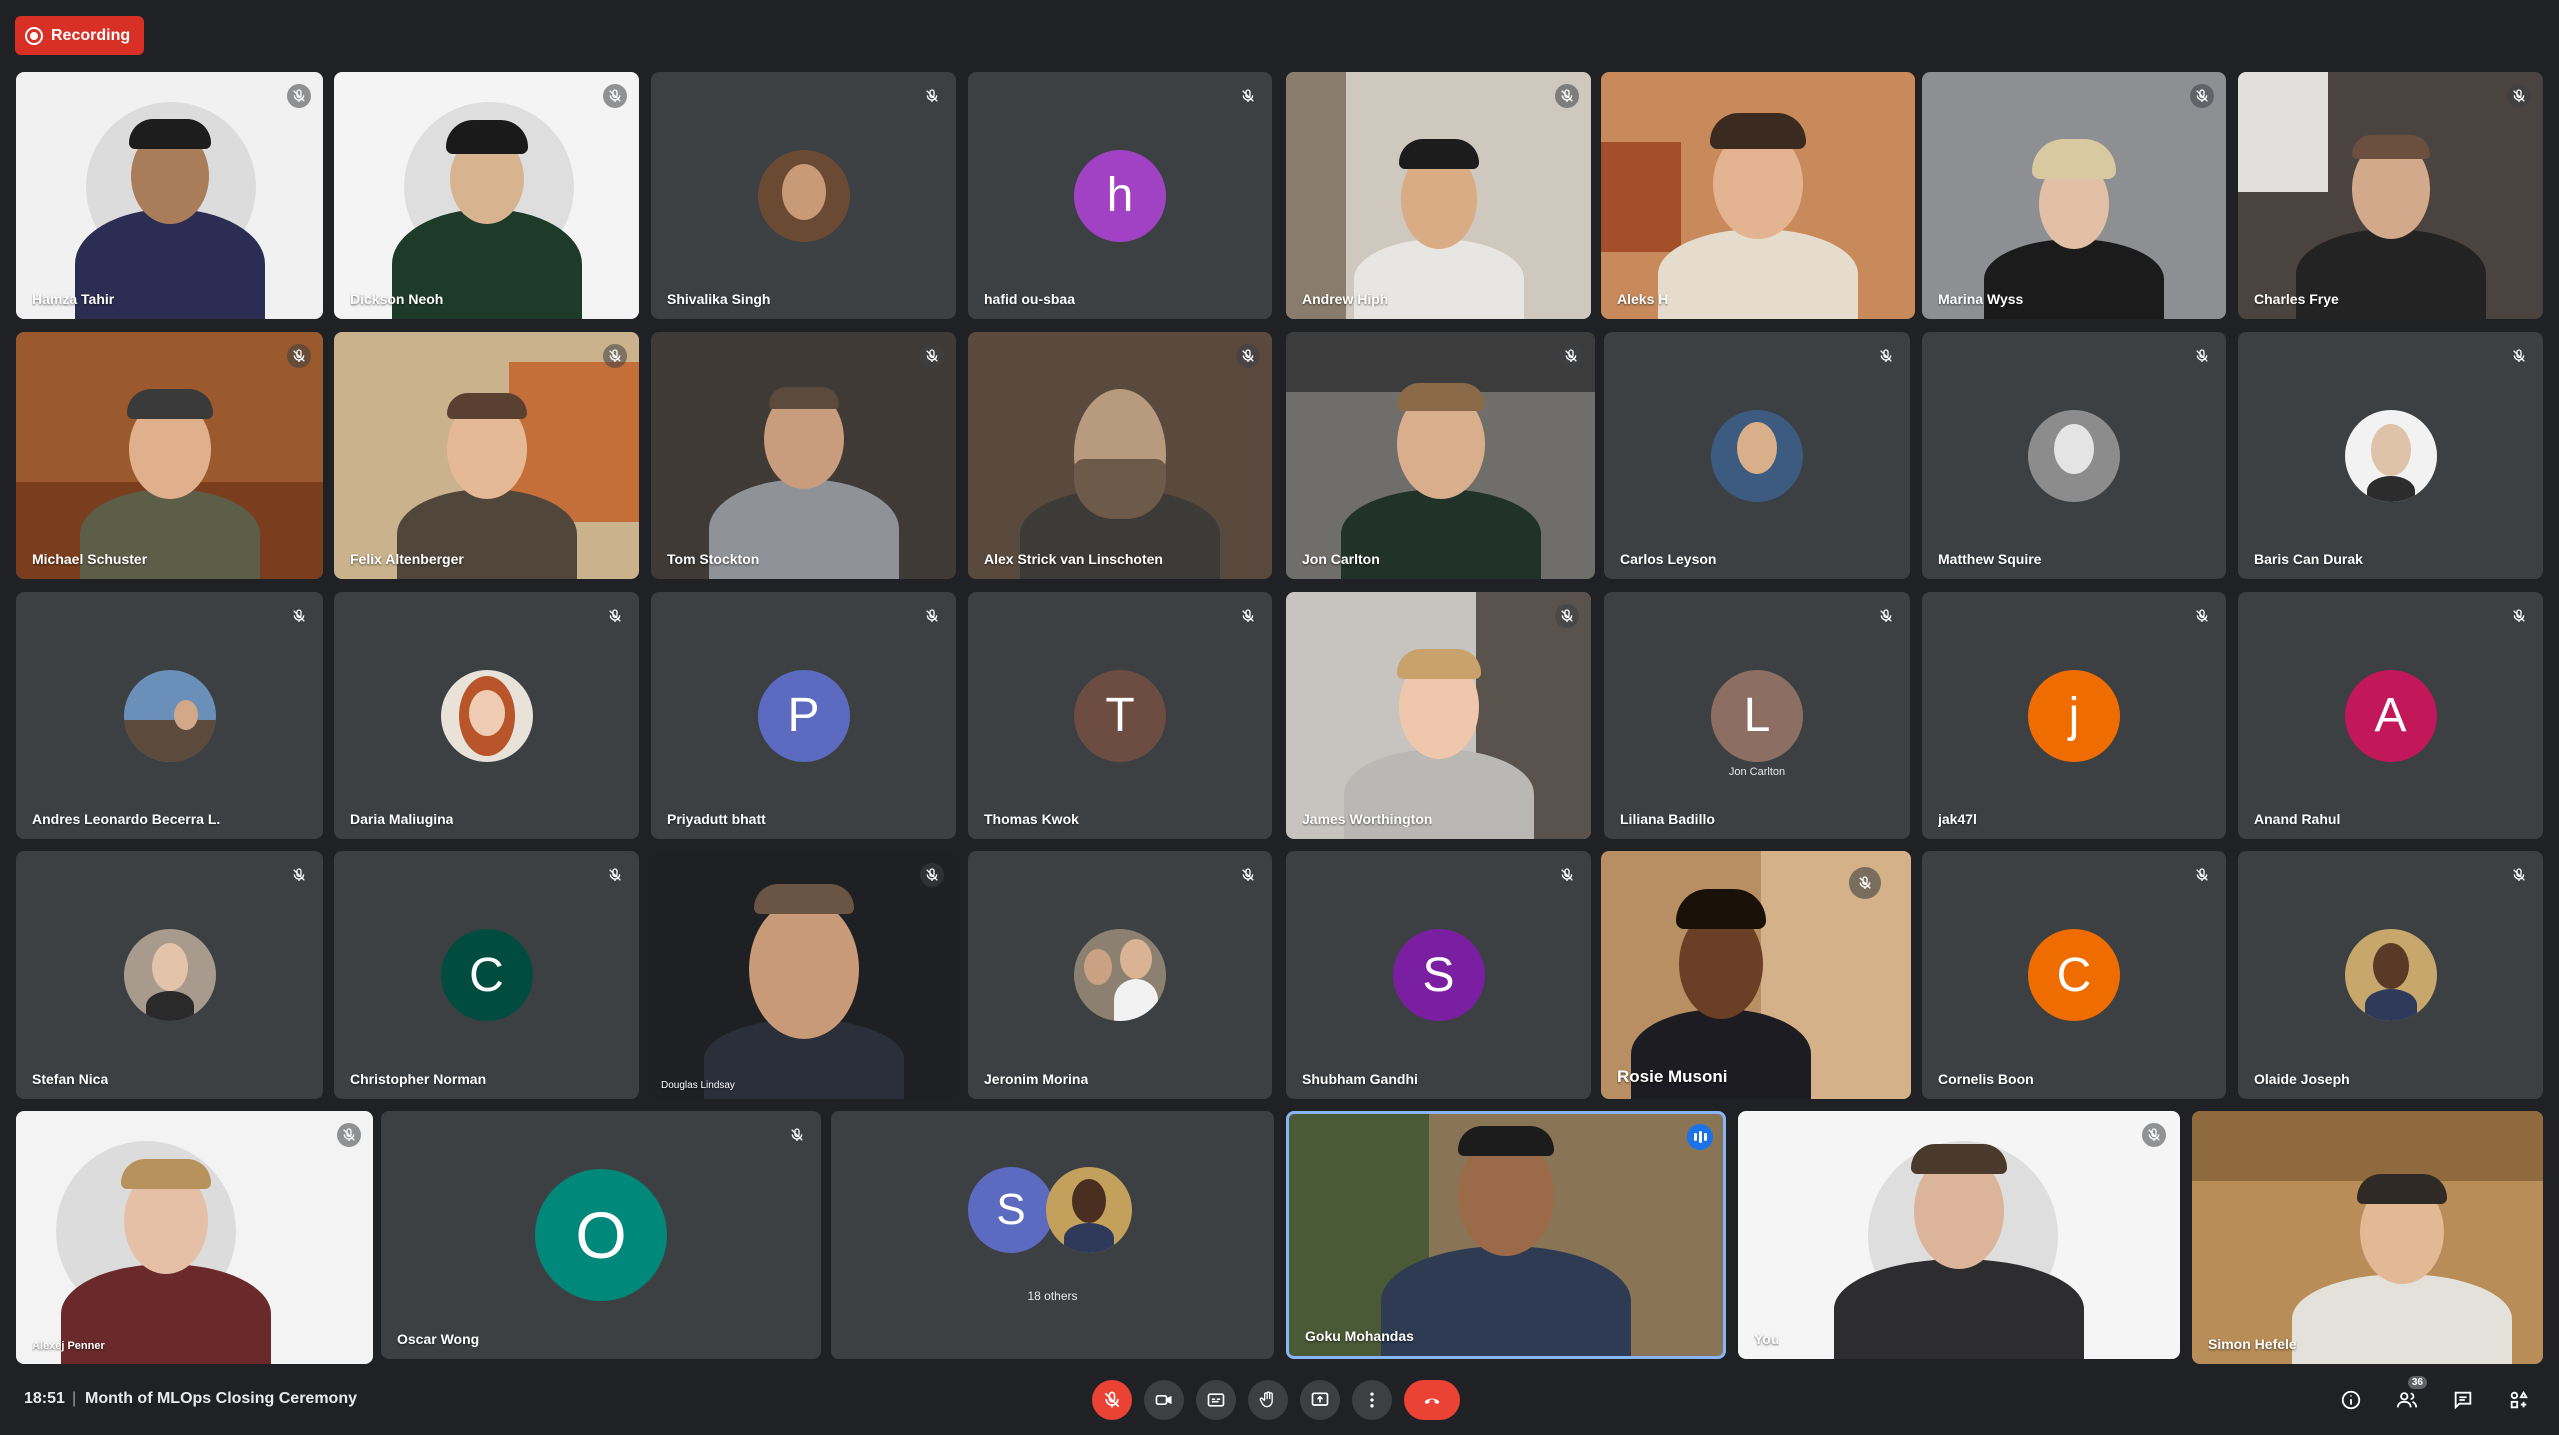 This screenshot has height=1435, width=2559. I want to click on present-button, so click(1320, 1400).